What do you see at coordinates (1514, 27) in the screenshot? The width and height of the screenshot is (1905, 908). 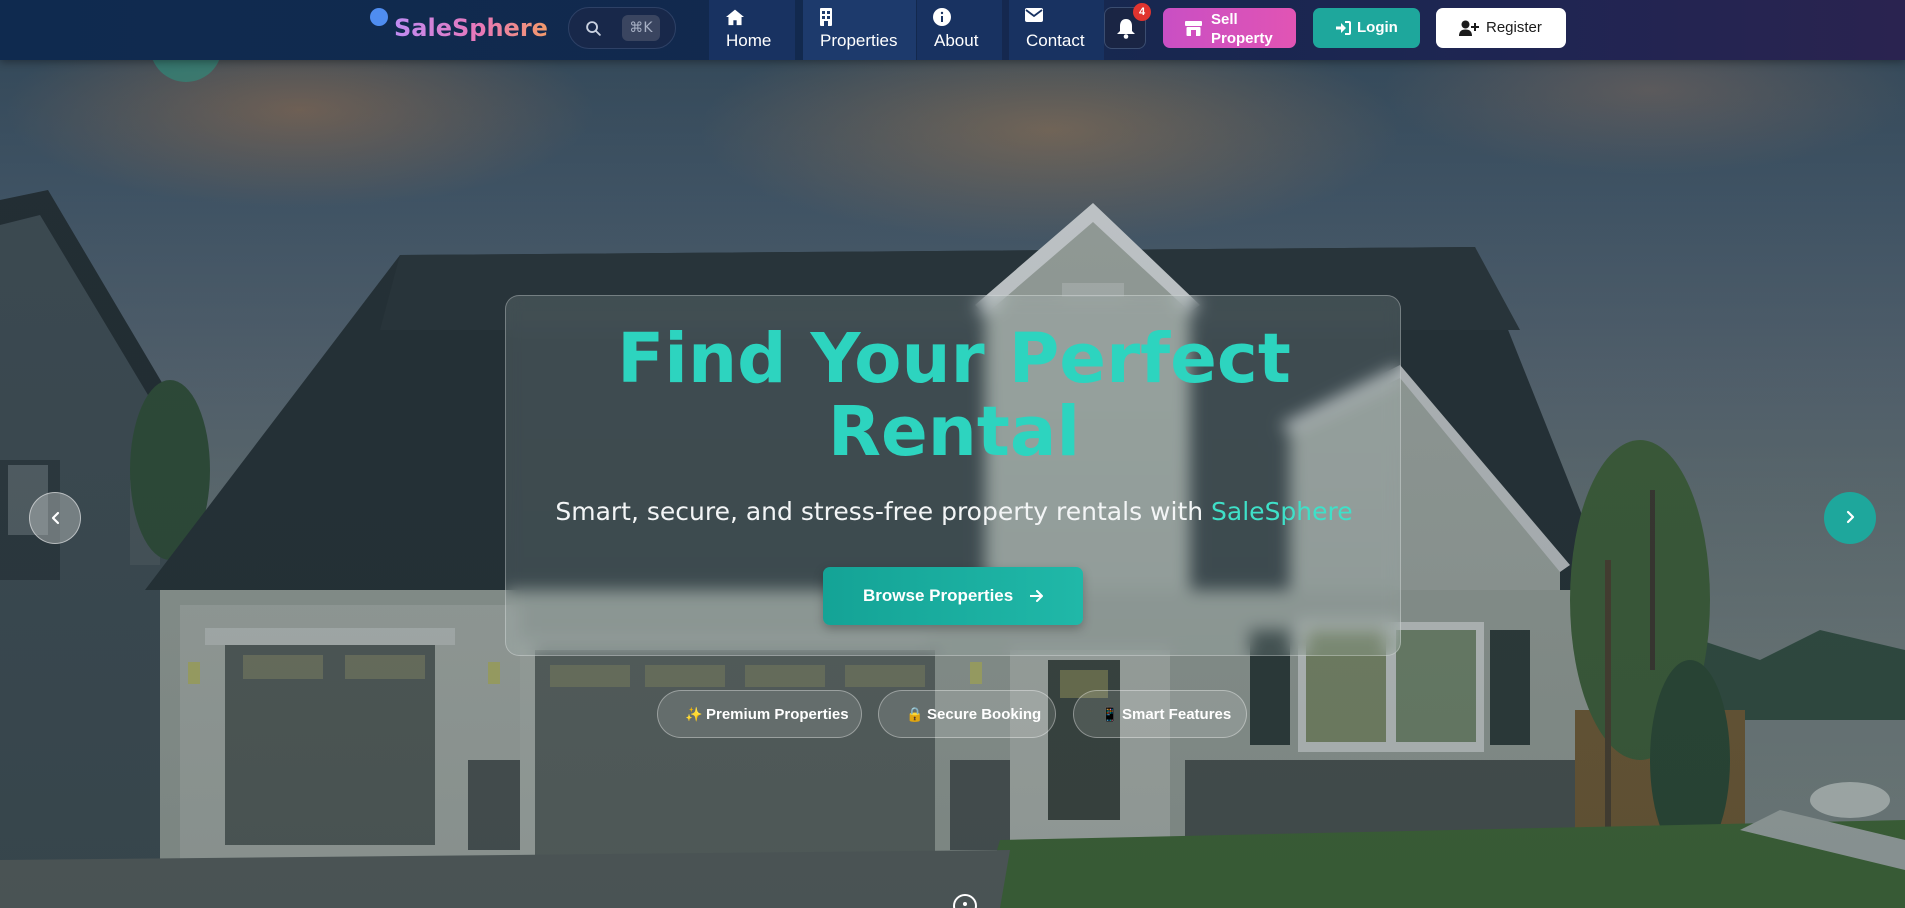 I see `register-label: Register` at bounding box center [1514, 27].